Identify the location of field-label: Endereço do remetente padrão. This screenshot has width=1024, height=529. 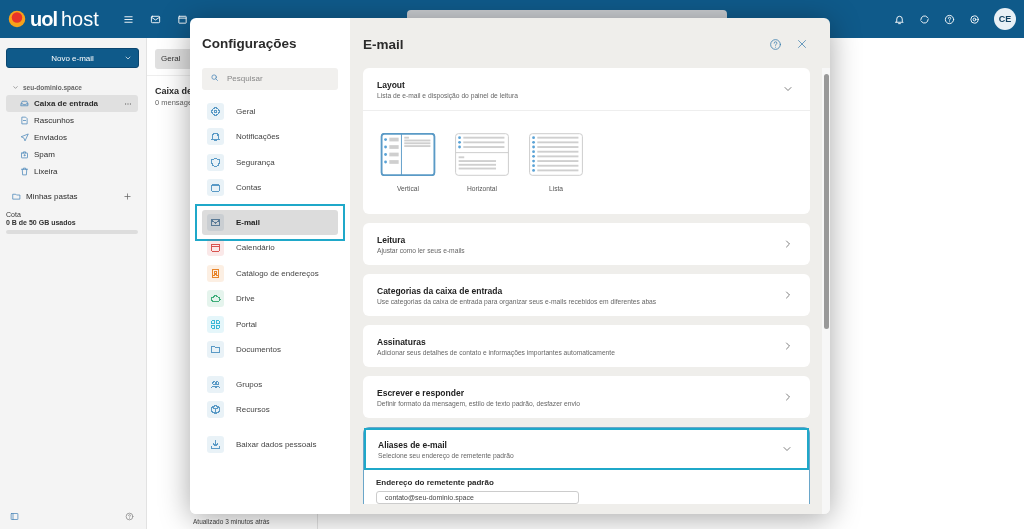
(435, 482).